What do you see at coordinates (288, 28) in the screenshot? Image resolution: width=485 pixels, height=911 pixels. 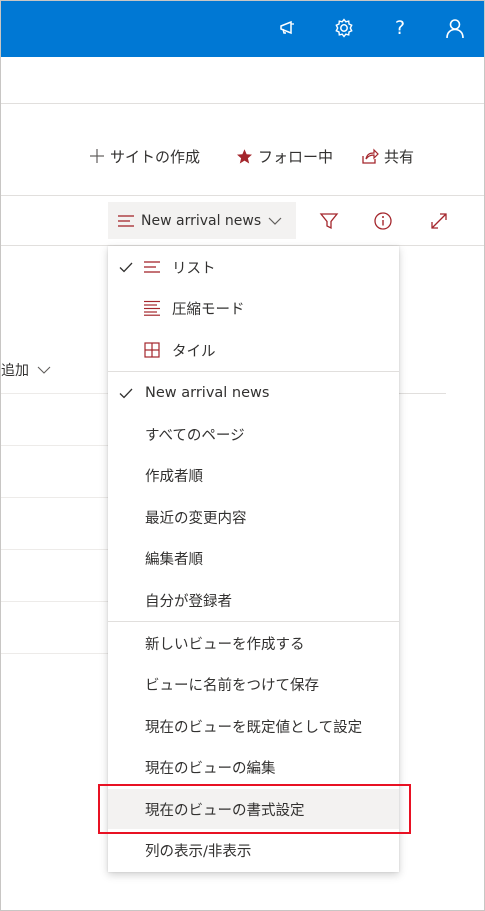 I see `megaphone-icon` at bounding box center [288, 28].